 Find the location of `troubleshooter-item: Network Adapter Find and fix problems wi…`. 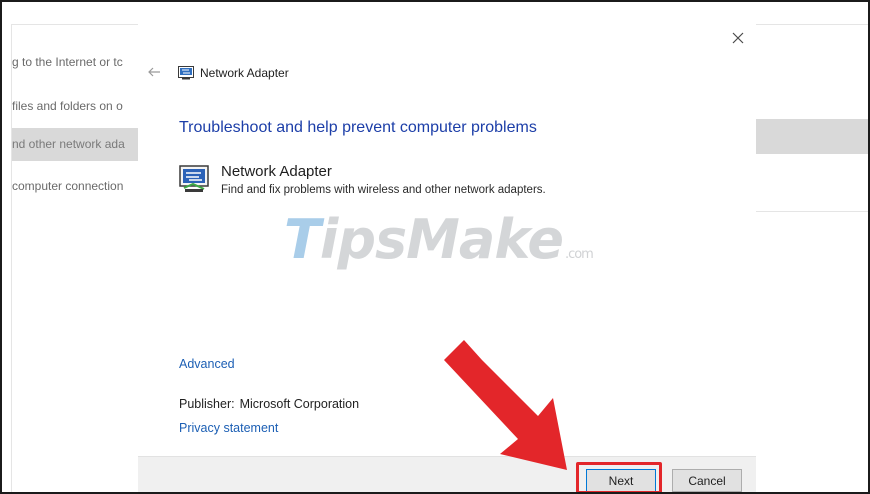

troubleshooter-item: Network Adapter Find and fix problems wi… is located at coordinates (362, 179).